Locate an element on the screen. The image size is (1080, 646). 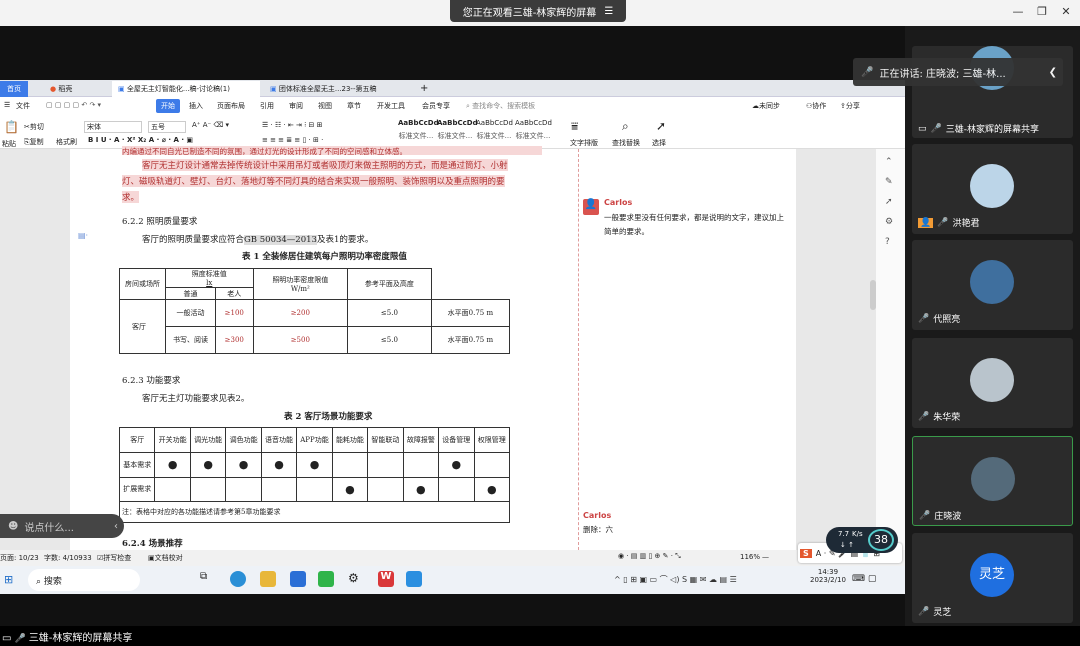
comment-text: 删除：六 is located at coordinates (598, 529).